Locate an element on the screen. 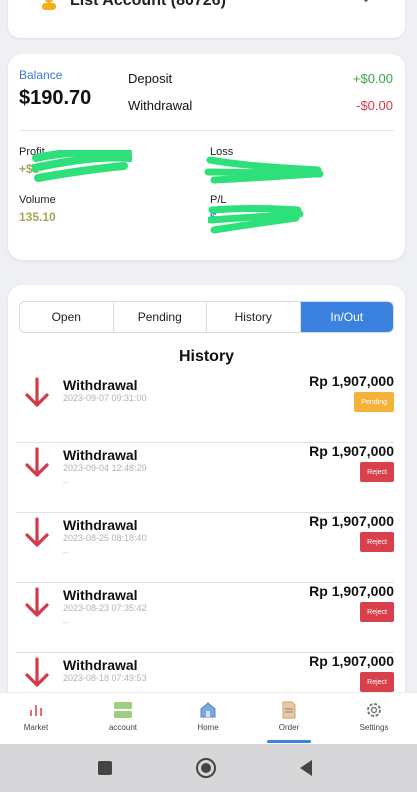 This screenshot has height=792, width=417. status-badge: Pending is located at coordinates (374, 402).